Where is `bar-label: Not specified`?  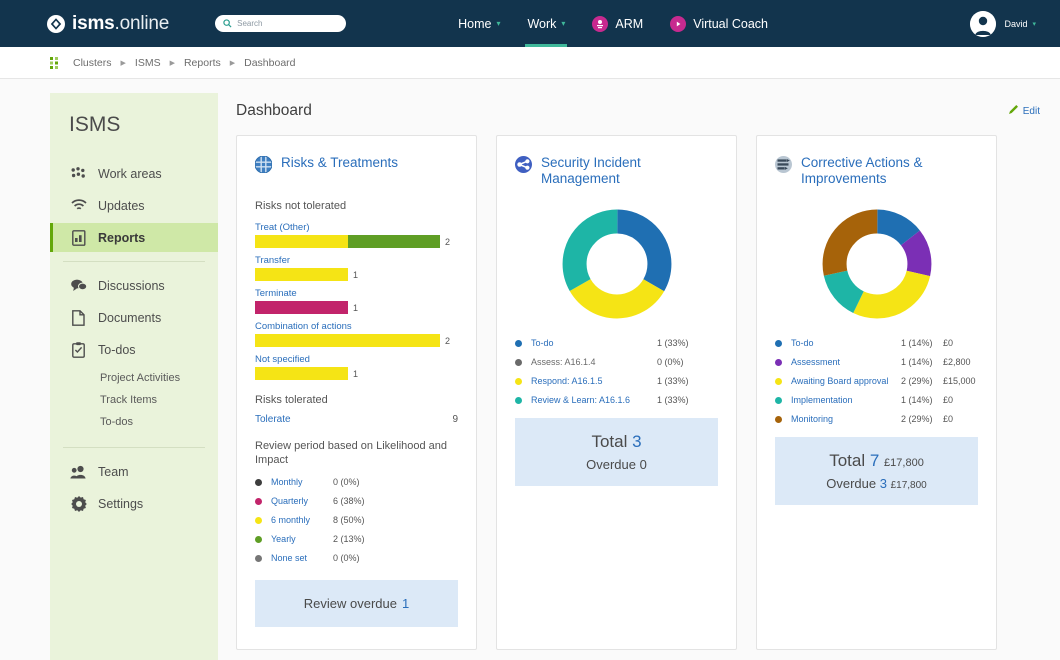
bar-label: Not specified is located at coordinates (356, 359).